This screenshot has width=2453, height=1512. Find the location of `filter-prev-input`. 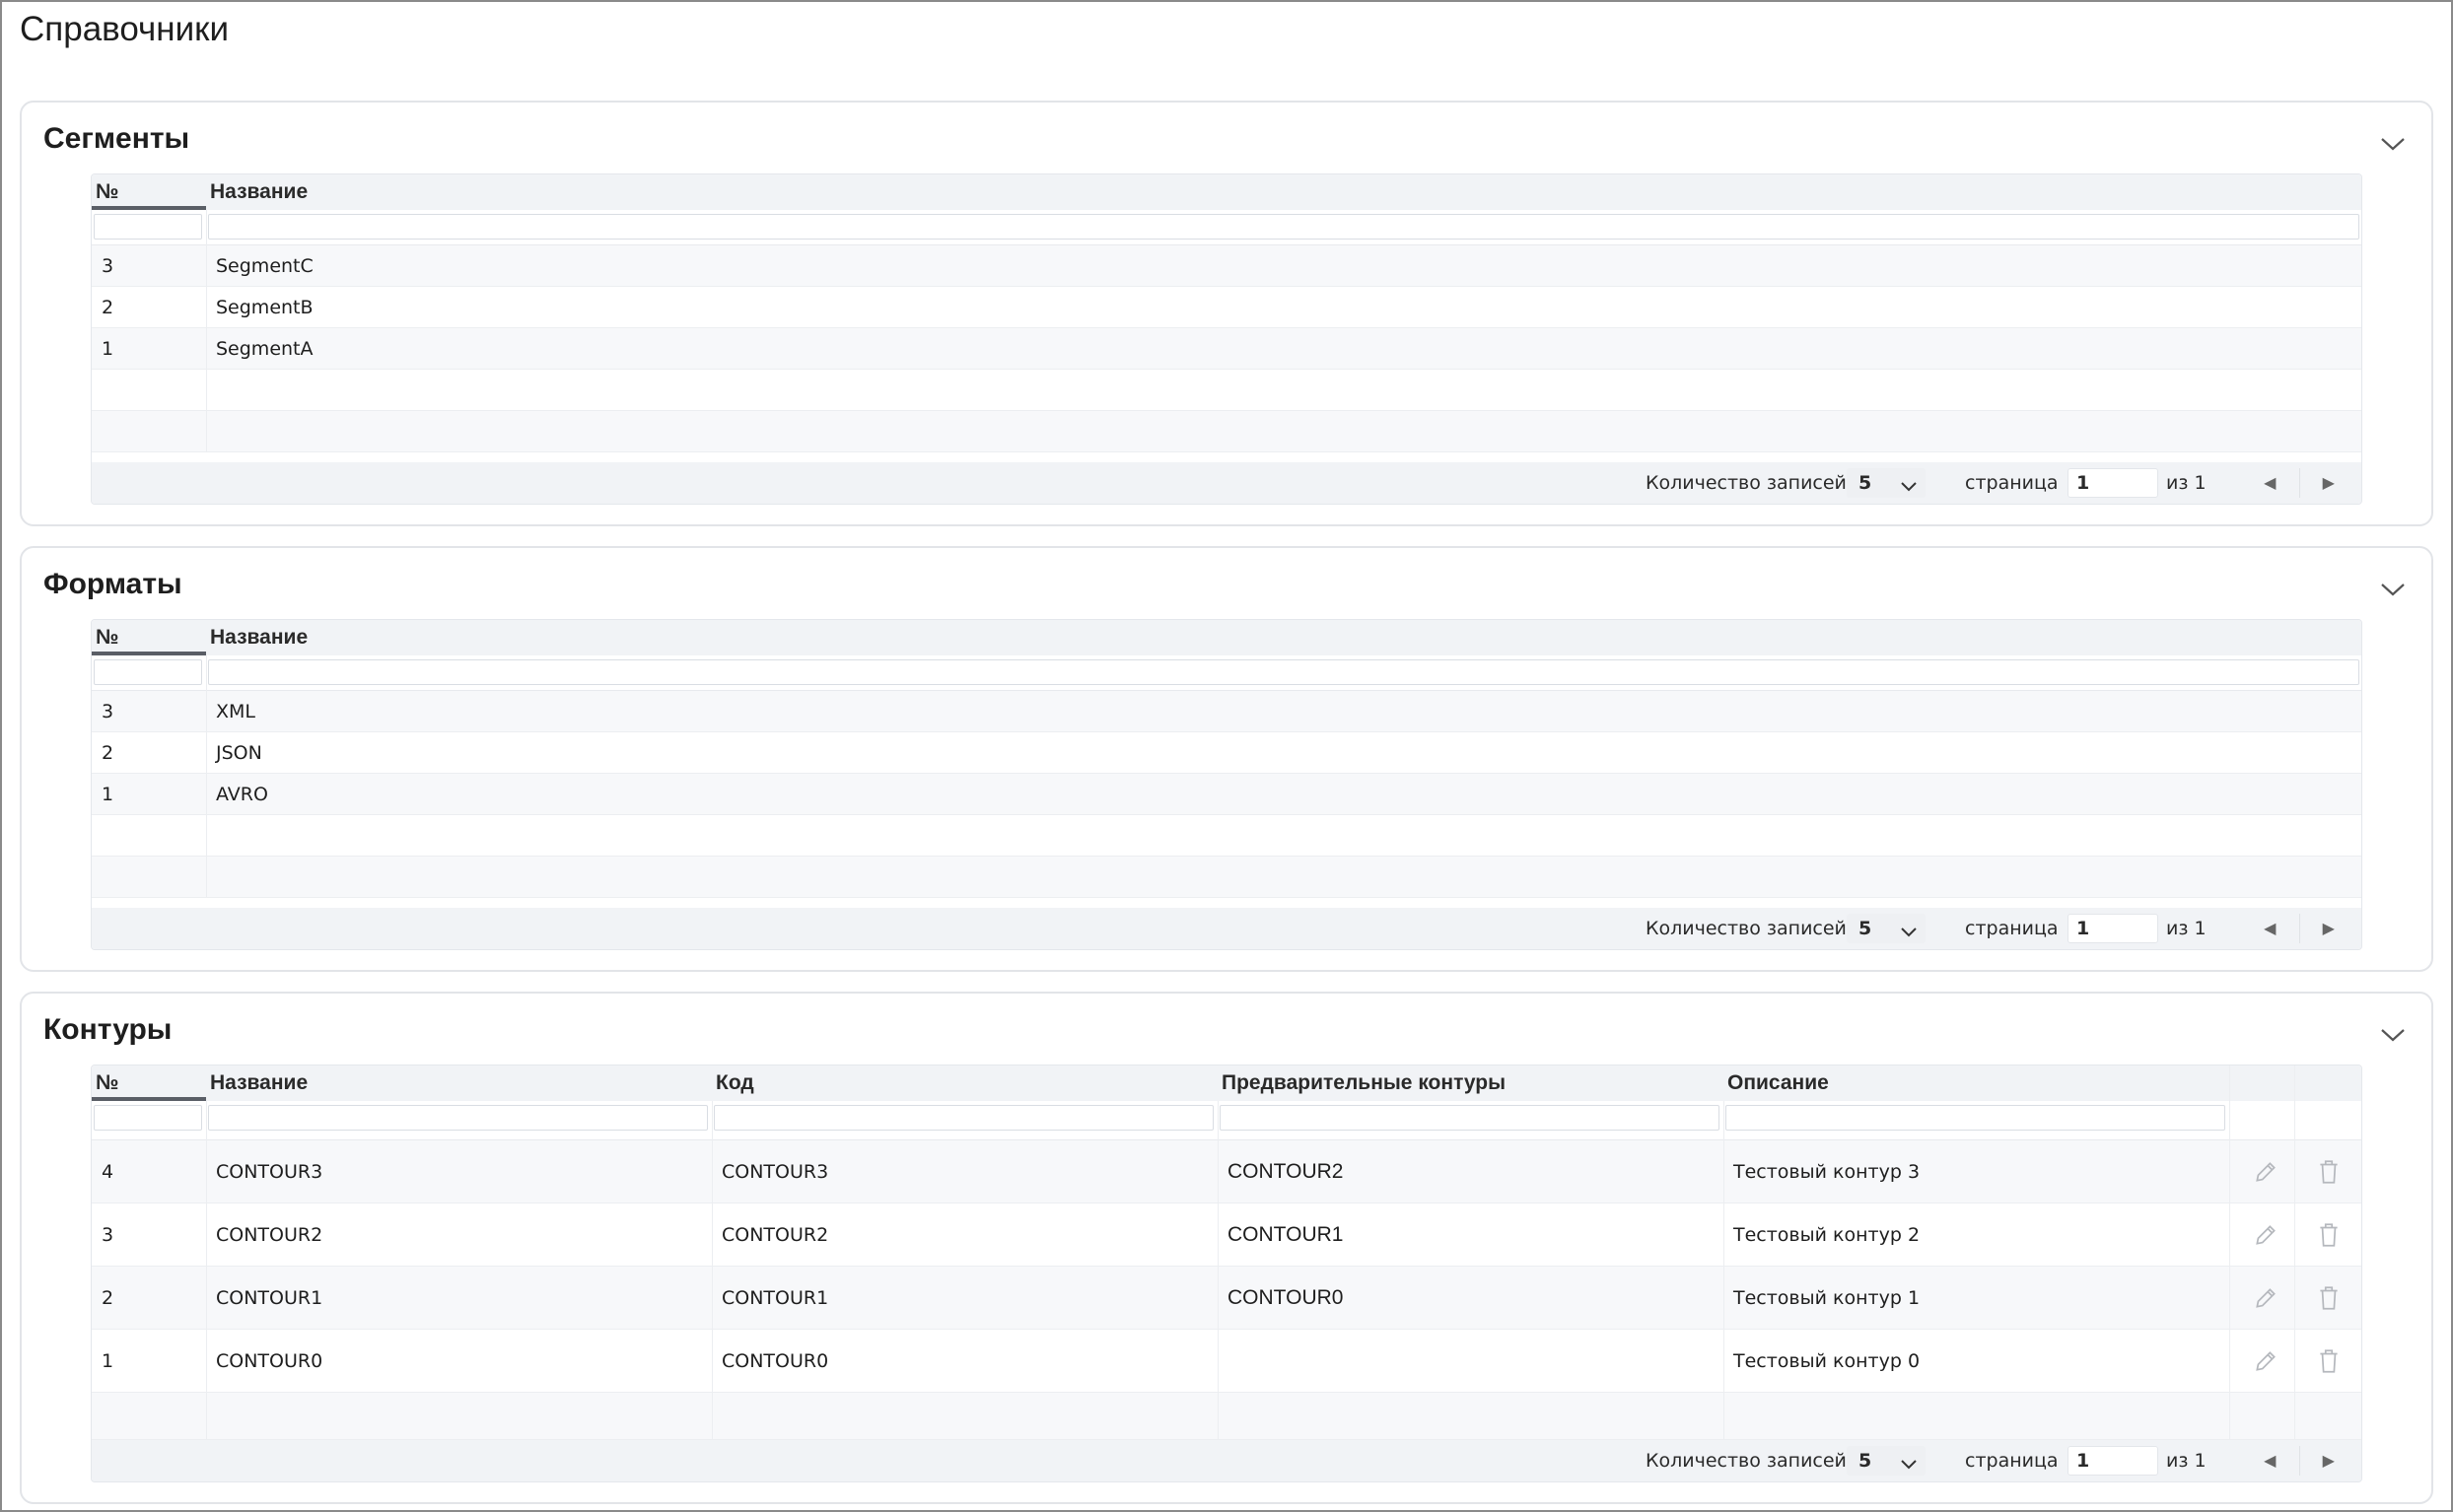

filter-prev-input is located at coordinates (1469, 1118).